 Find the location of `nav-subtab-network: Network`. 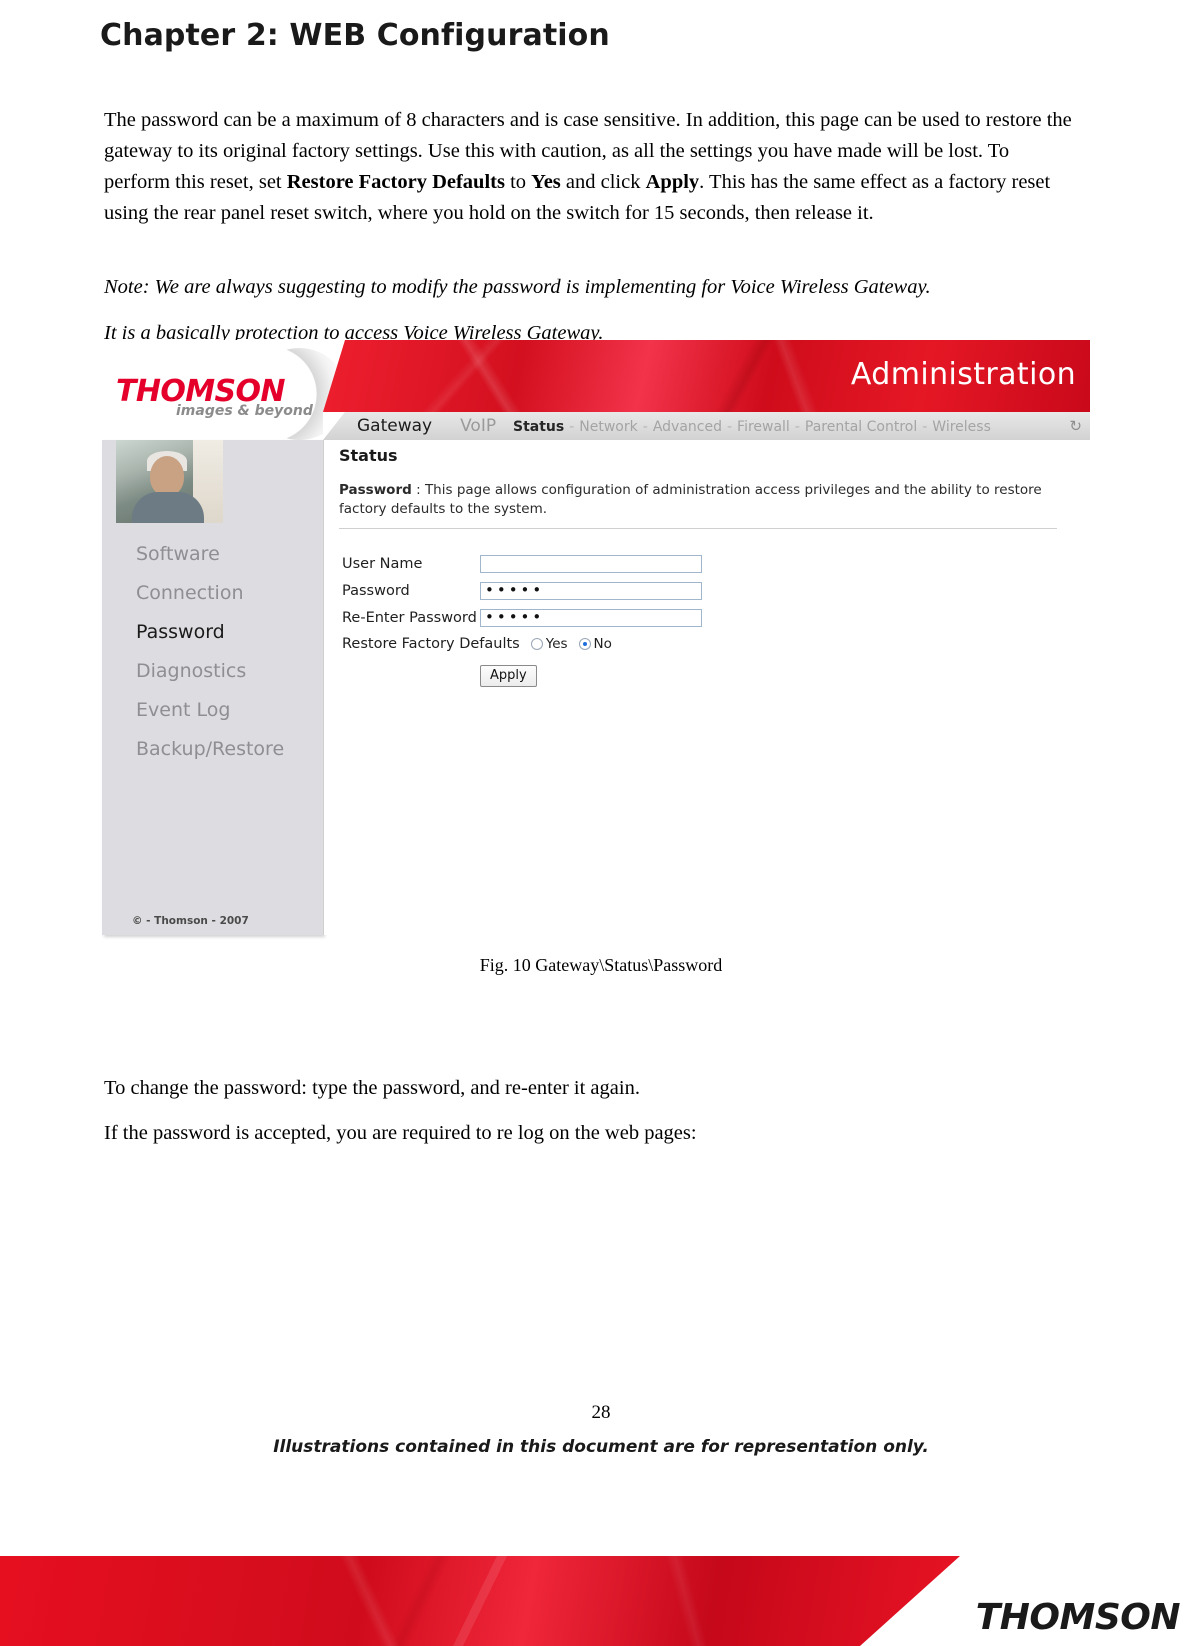

nav-subtab-network: Network is located at coordinates (608, 427).